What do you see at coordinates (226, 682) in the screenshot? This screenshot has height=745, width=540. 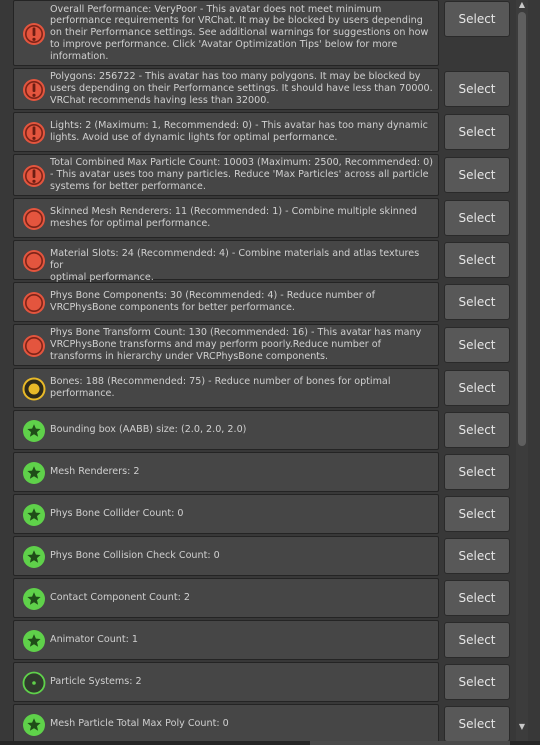 I see `message-box: Particle Systems: 2` at bounding box center [226, 682].